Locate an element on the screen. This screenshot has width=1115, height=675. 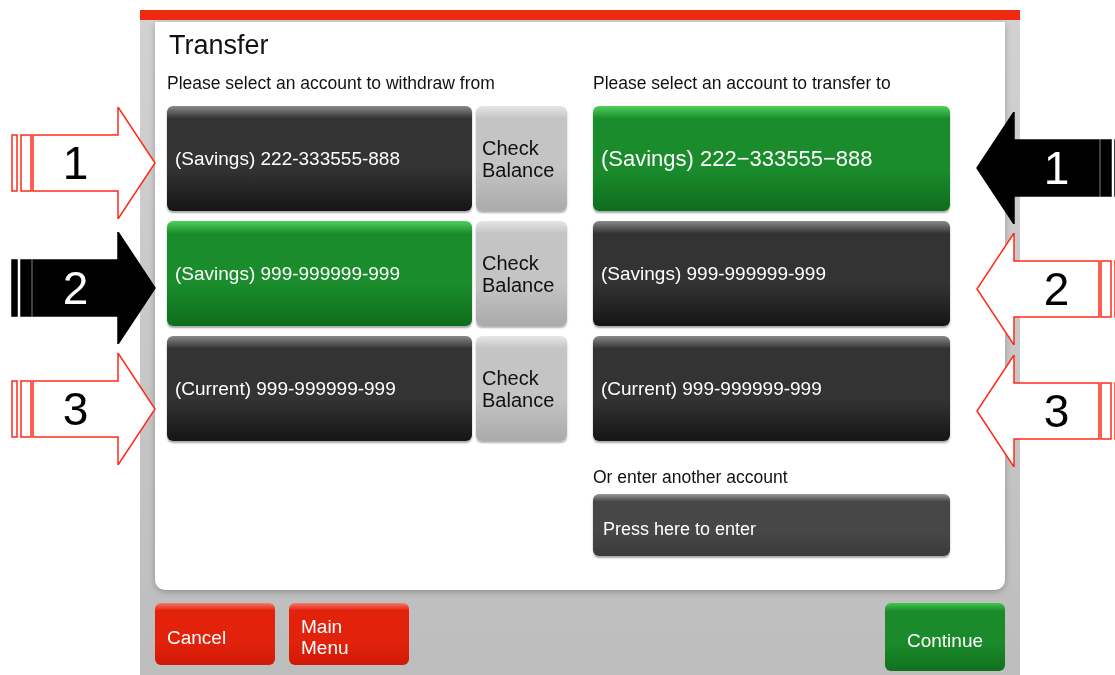
footer-button: Main Menu is located at coordinates (349, 634).